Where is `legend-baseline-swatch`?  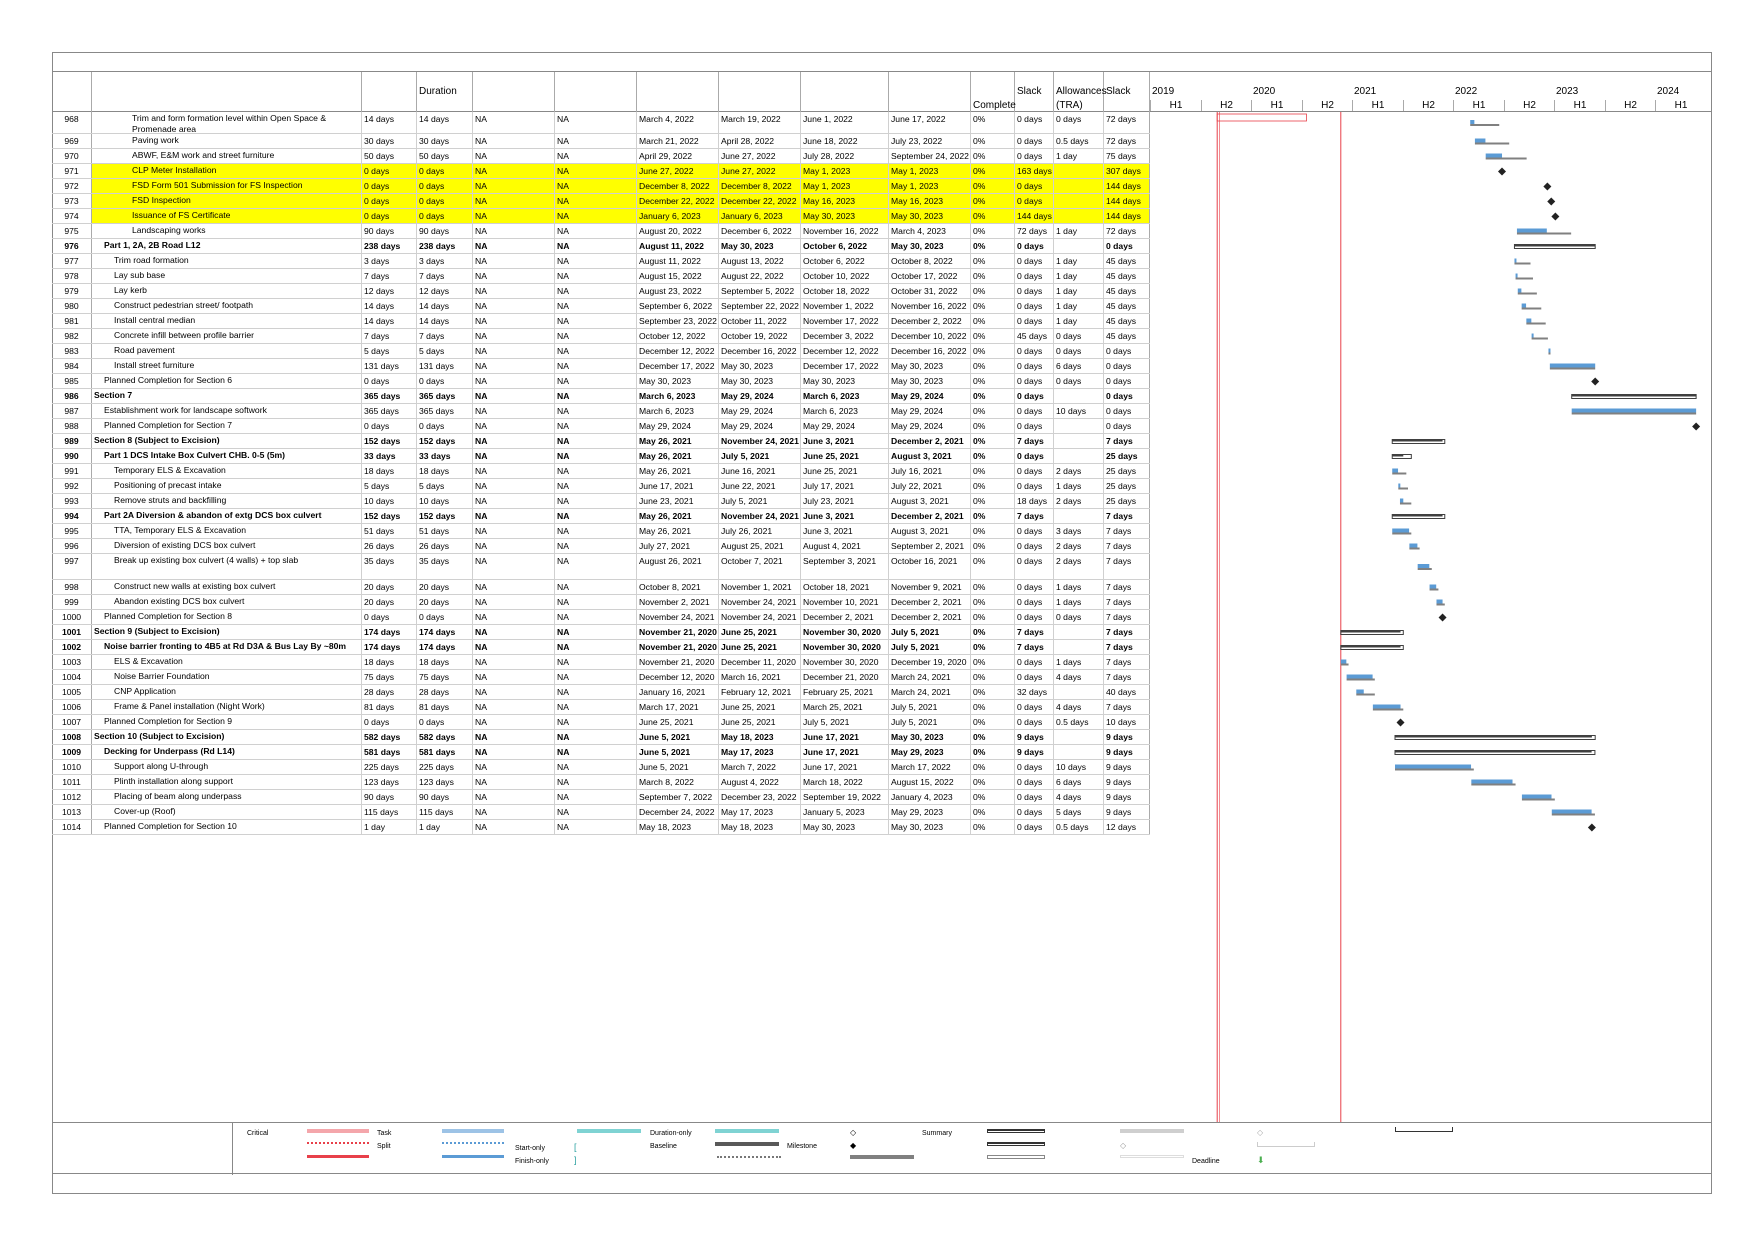
legend-baseline-swatch is located at coordinates (747, 1144).